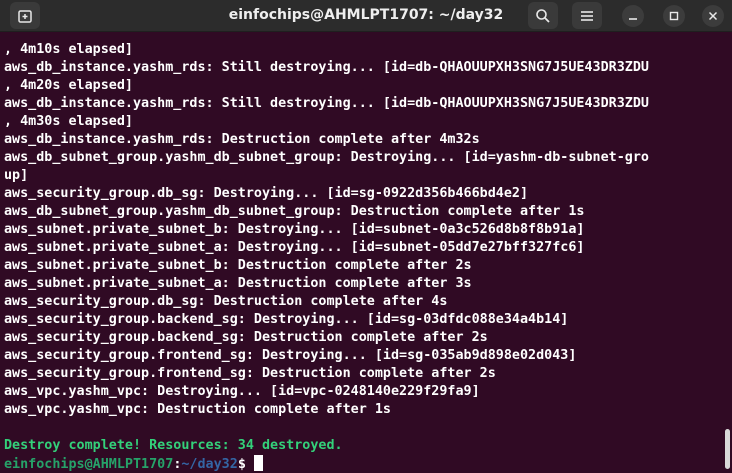 The image size is (732, 473). I want to click on close-icon, so click(713, 16).